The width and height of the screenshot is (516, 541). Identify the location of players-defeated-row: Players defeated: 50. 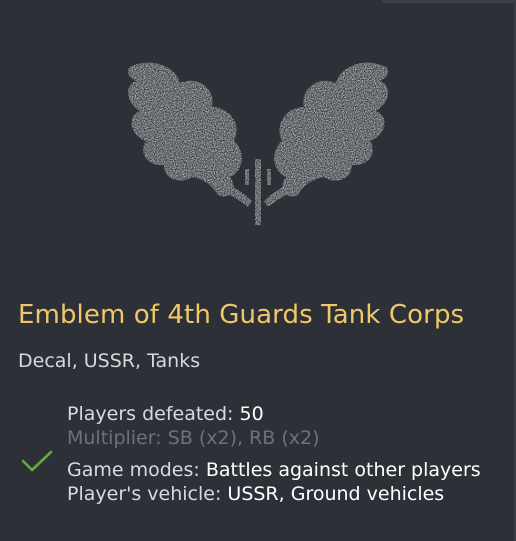
(290, 414).